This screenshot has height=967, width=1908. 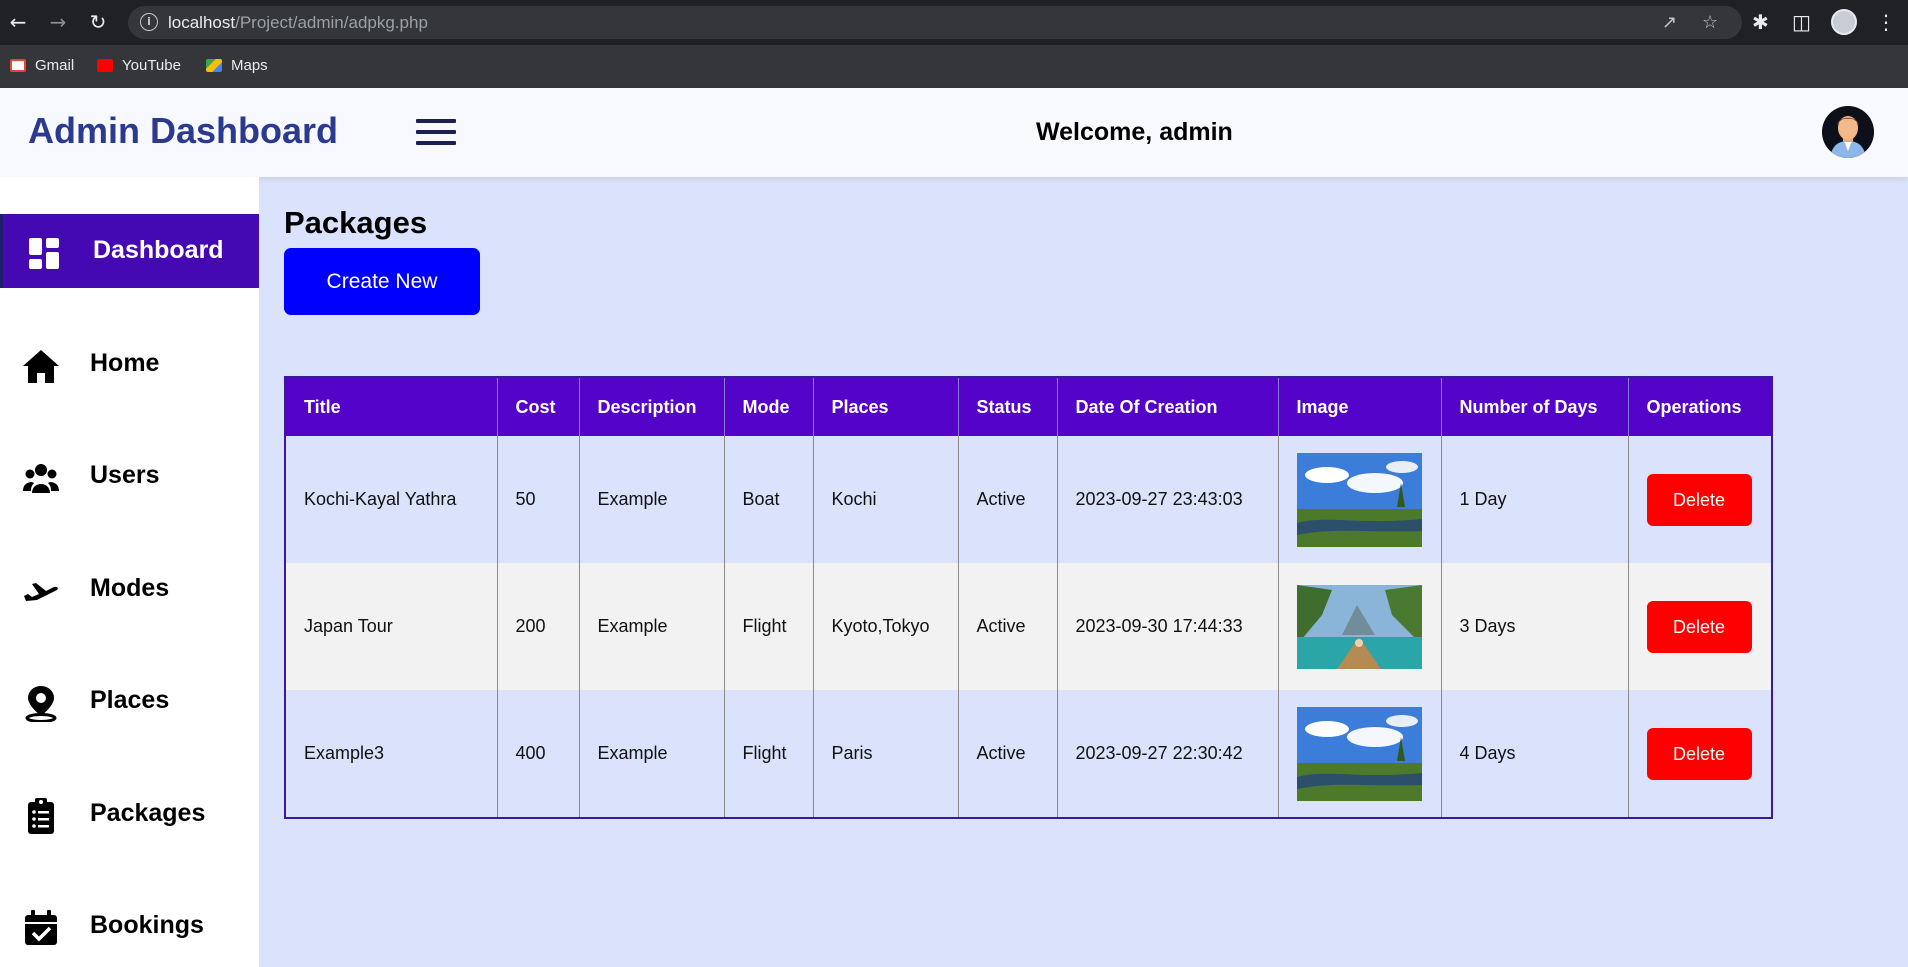 What do you see at coordinates (356, 222) in the screenshot?
I see `page-title: Packages` at bounding box center [356, 222].